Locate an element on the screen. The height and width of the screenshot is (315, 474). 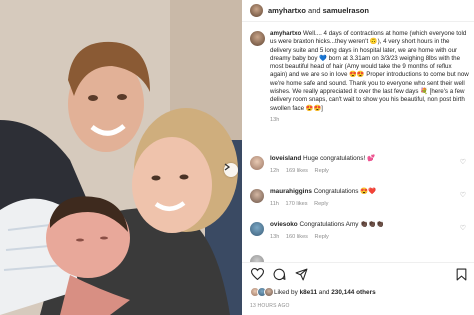
comment-username: oviesoko is located at coordinates (284, 224).